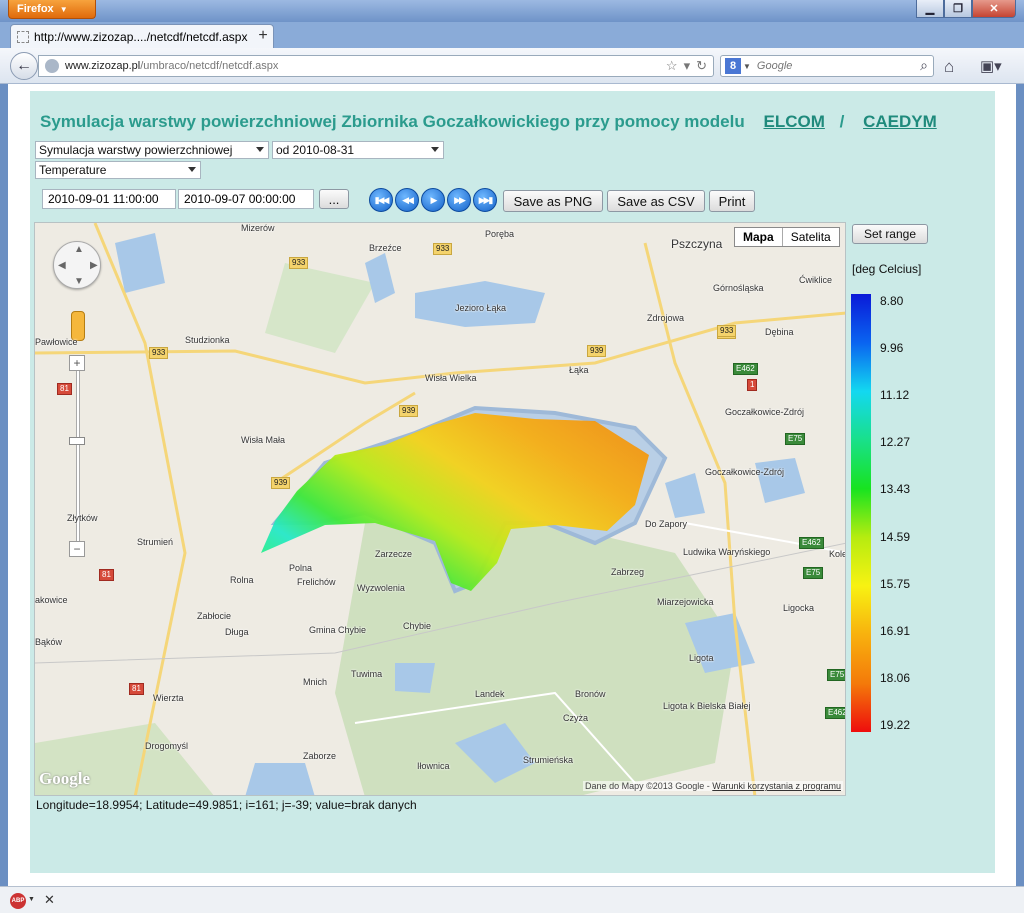 This screenshot has height=913, width=1024. What do you see at coordinates (732, 201) in the screenshot?
I see `print-button: Print` at bounding box center [732, 201].